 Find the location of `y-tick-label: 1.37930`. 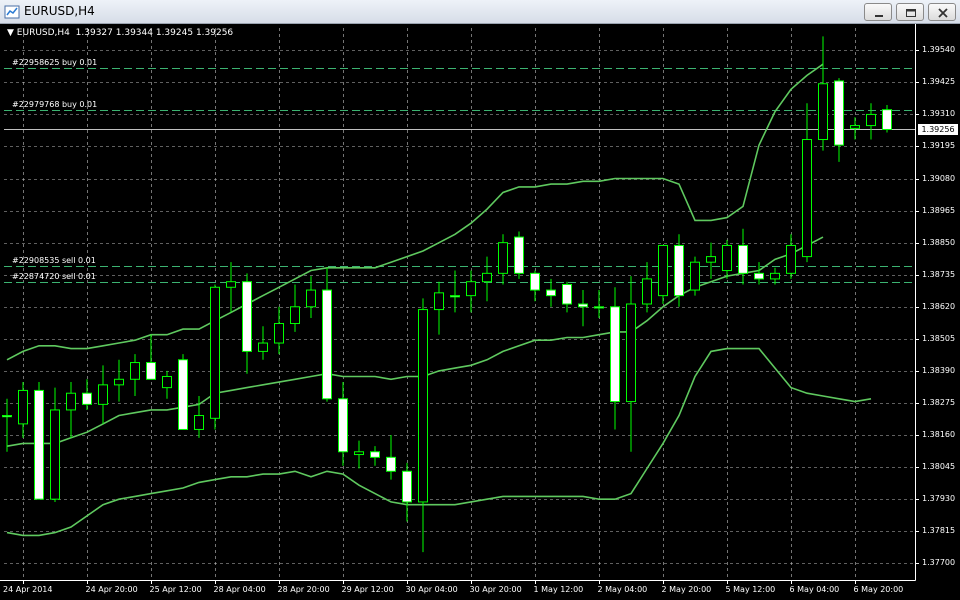

y-tick-label: 1.37930 is located at coordinates (939, 498).